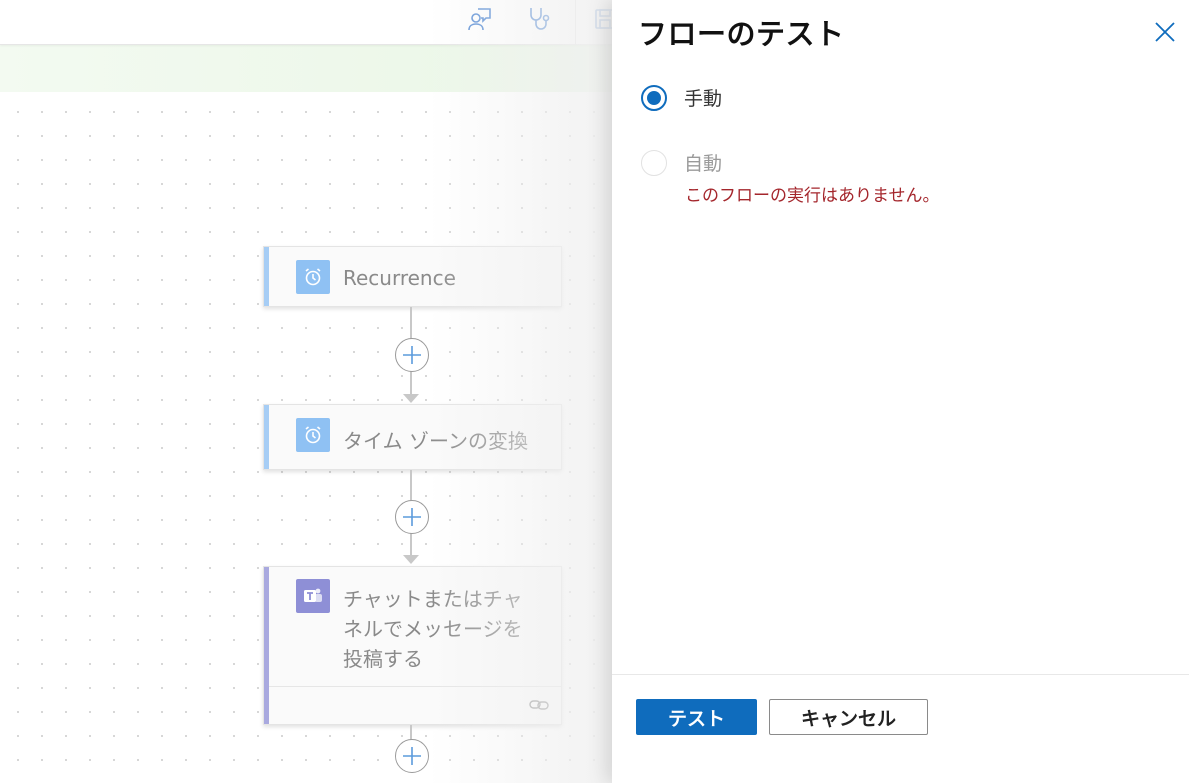  Describe the element at coordinates (479, 19) in the screenshot. I see `feedback-icon` at that location.